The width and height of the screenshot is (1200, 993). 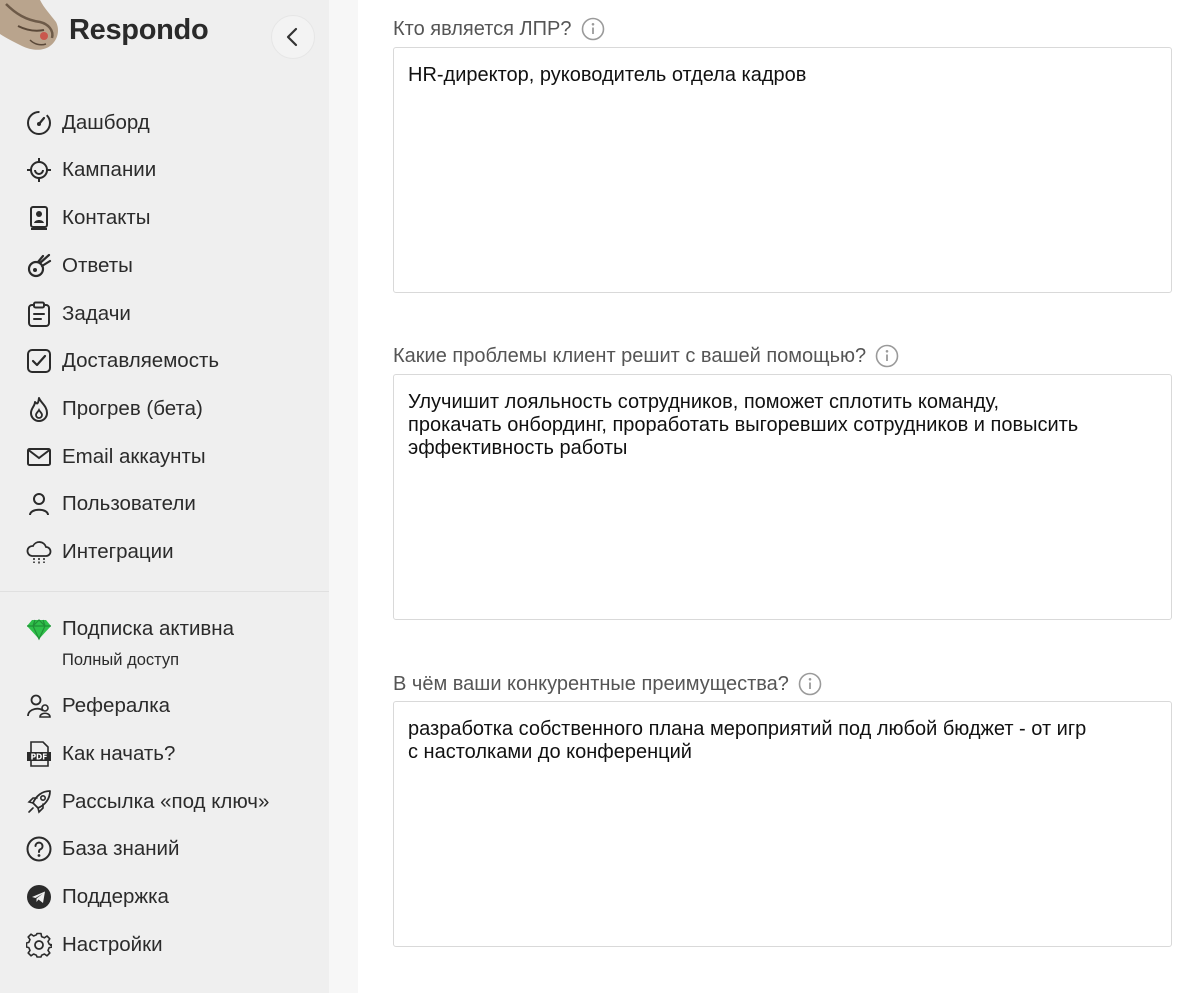 I want to click on sidebar-item-knowledge-base: База знаний, so click(x=169, y=849).